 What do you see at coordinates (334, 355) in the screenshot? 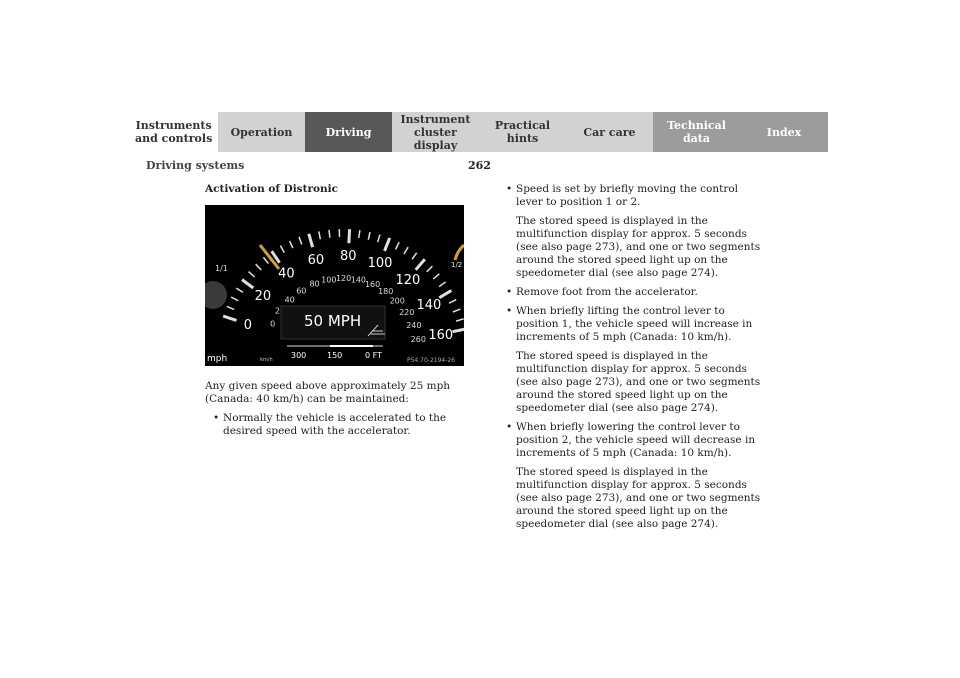
I see `distance-label-150: 150` at bounding box center [334, 355].